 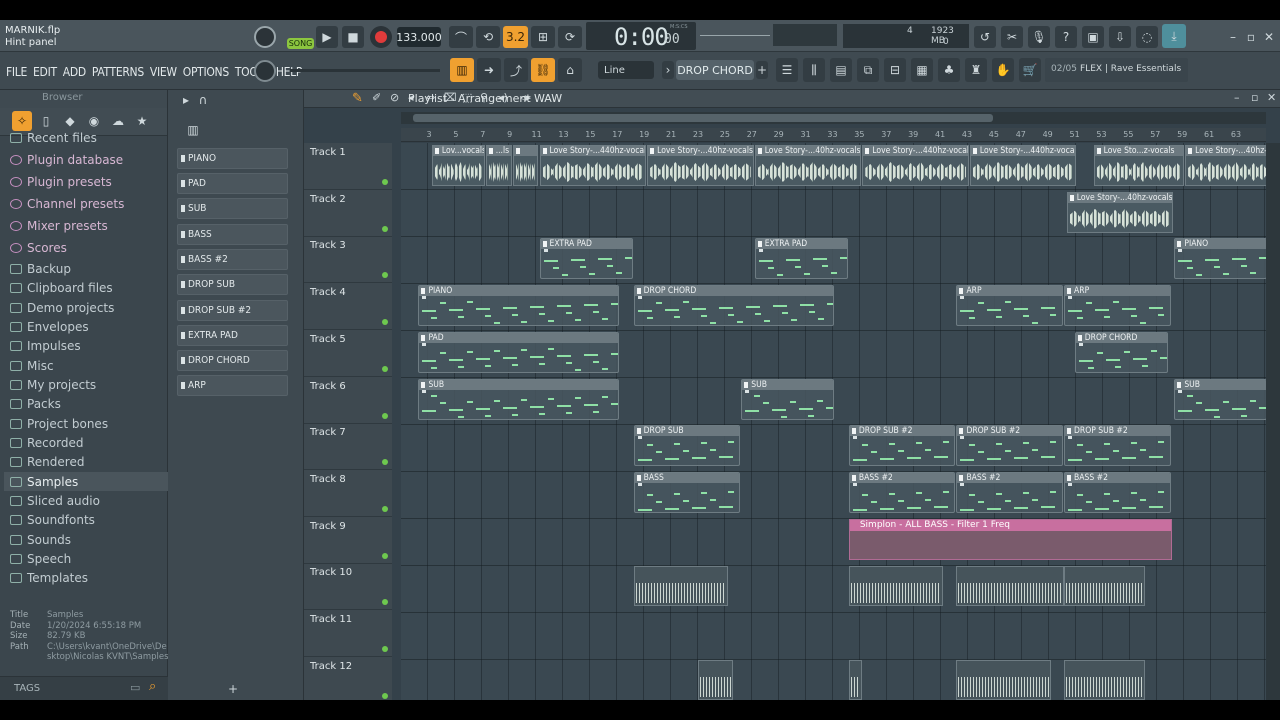 What do you see at coordinates (232, 183) in the screenshot?
I see `pattern-pad: PAD` at bounding box center [232, 183].